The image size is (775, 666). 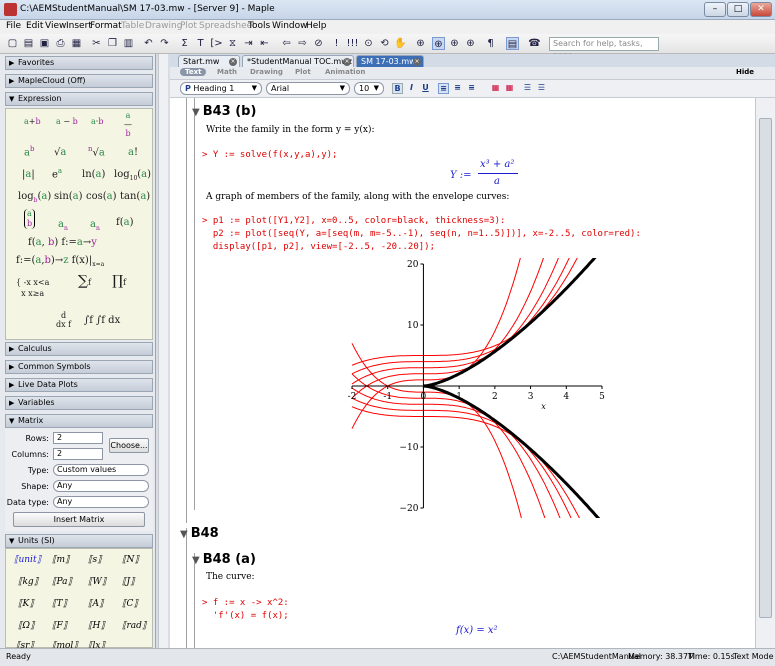 I want to click on align-center-icon: ≡, so click(x=457, y=88).